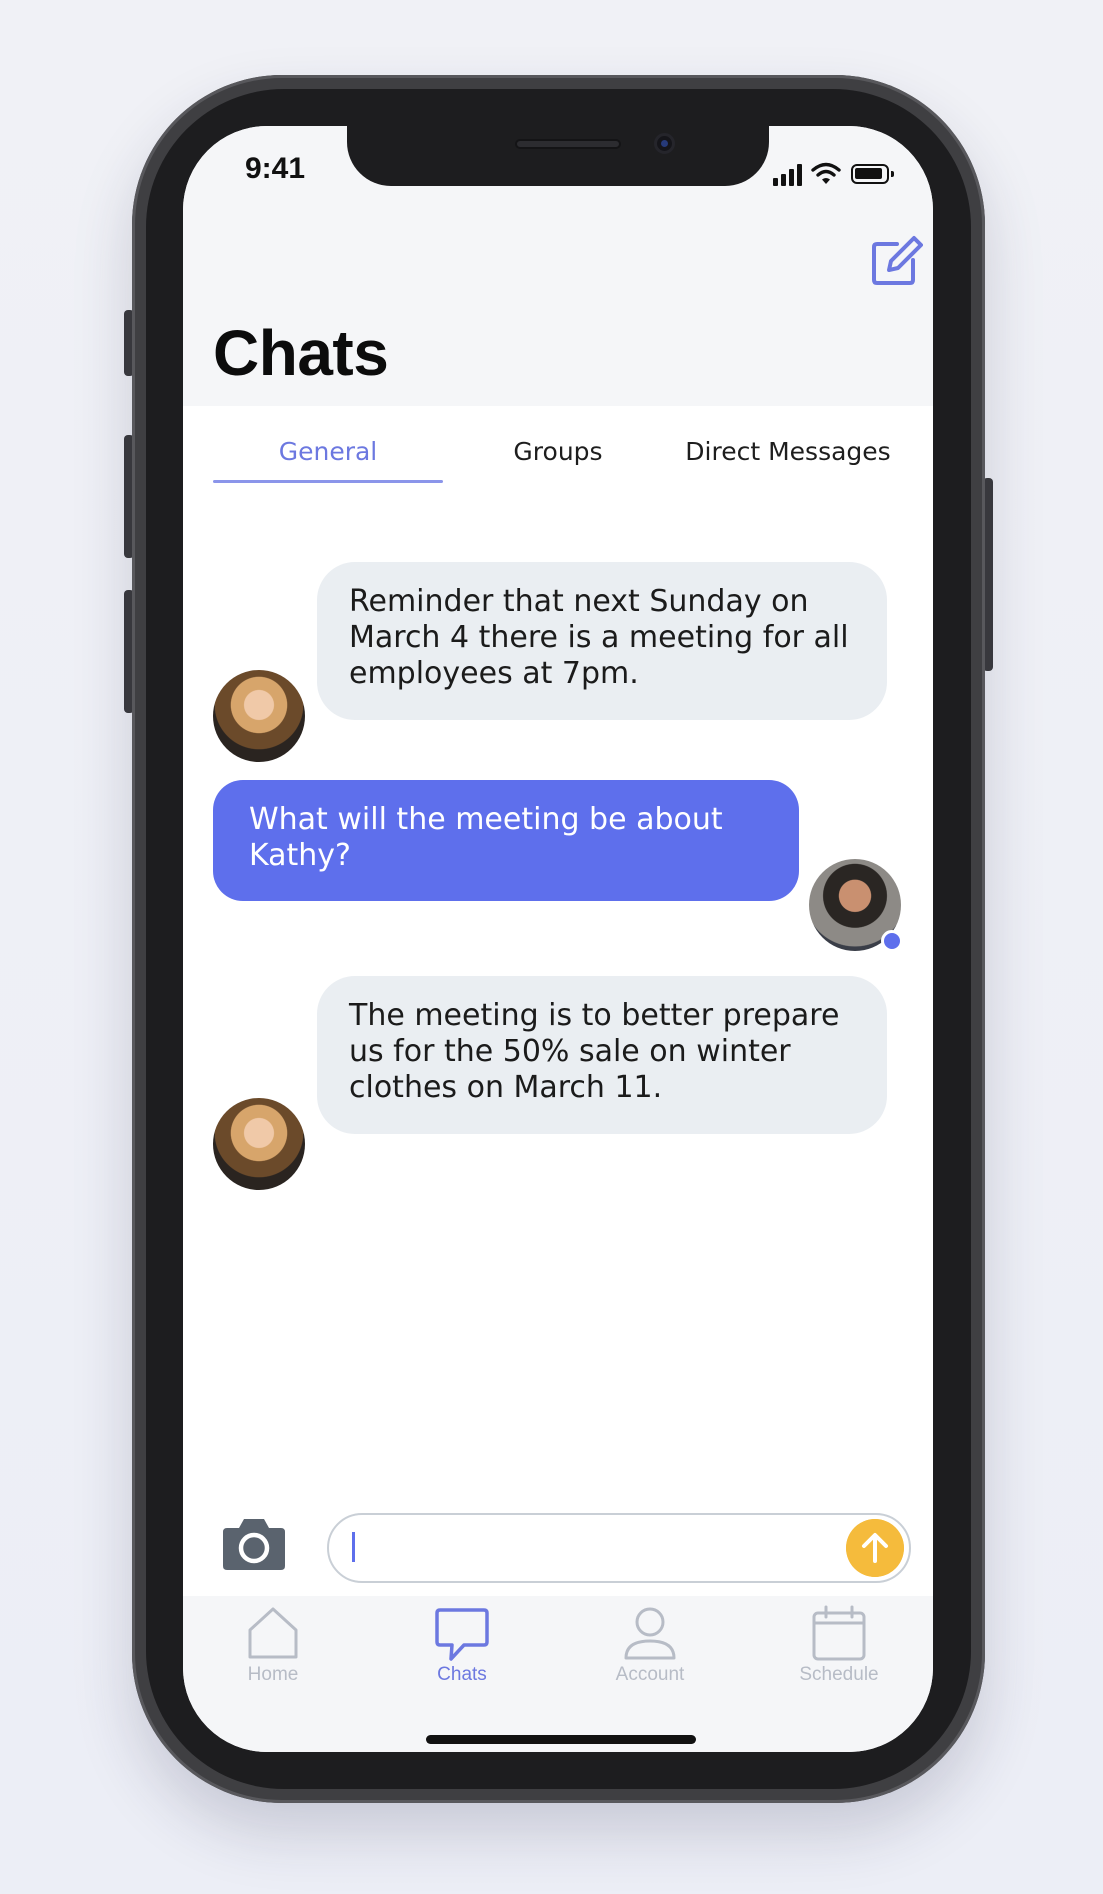 This screenshot has height=1894, width=1103. I want to click on home-indicator, so click(561, 1739).